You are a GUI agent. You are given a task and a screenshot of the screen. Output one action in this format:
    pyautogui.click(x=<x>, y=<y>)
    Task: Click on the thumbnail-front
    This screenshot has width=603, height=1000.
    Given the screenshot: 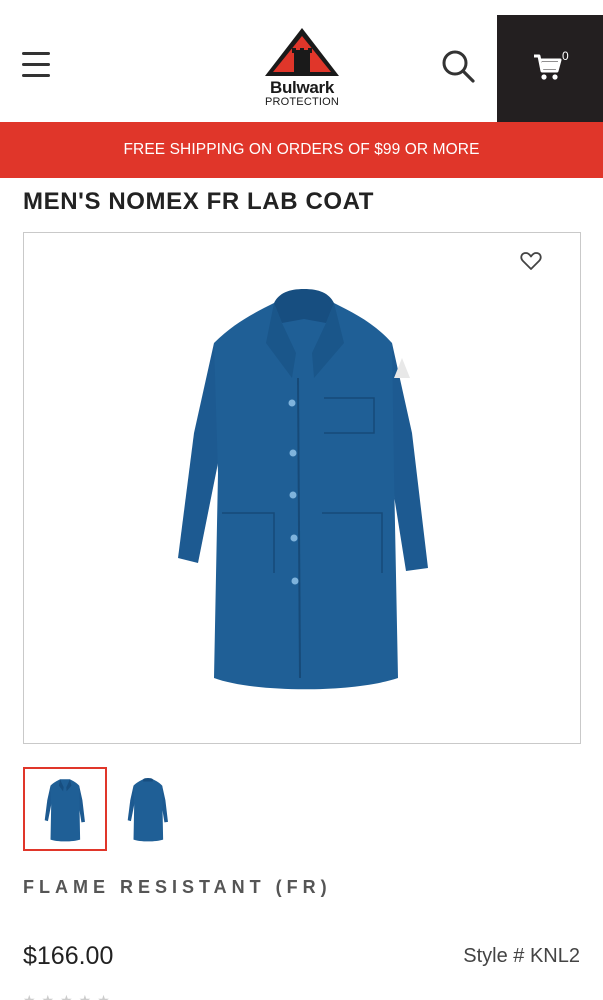 What is the action you would take?
    pyautogui.click(x=65, y=809)
    